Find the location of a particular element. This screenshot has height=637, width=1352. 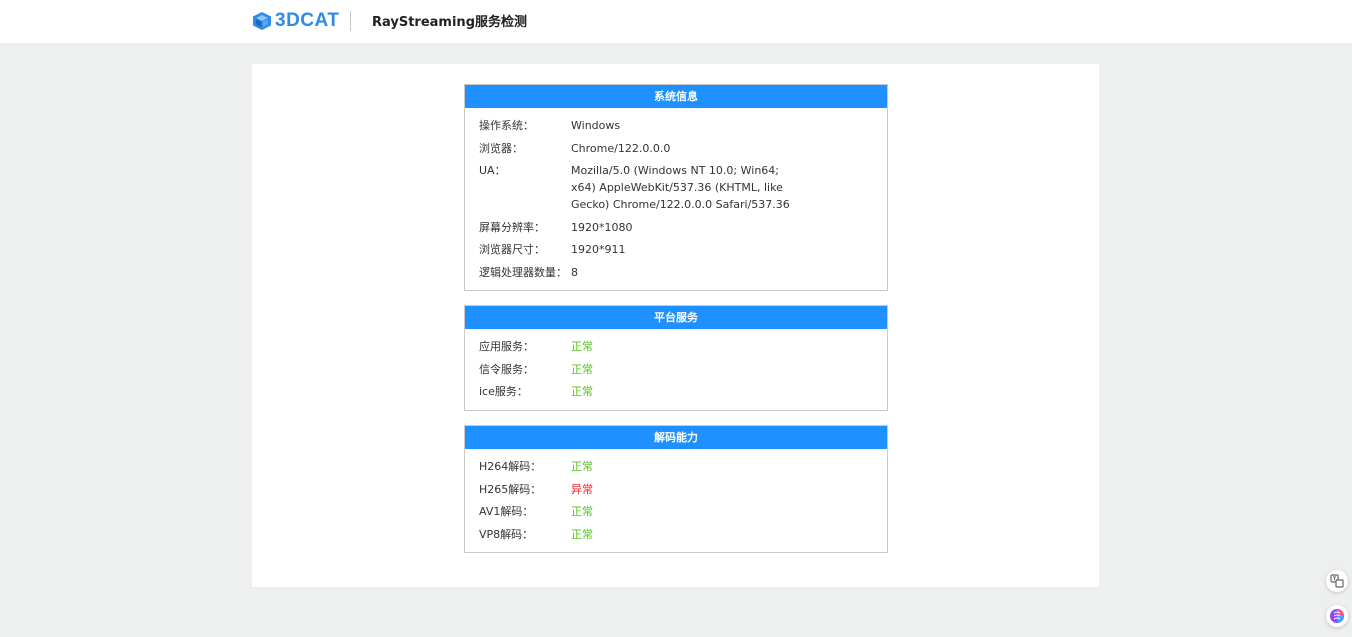

decode-capability-title: 解码能力 is located at coordinates (676, 437).